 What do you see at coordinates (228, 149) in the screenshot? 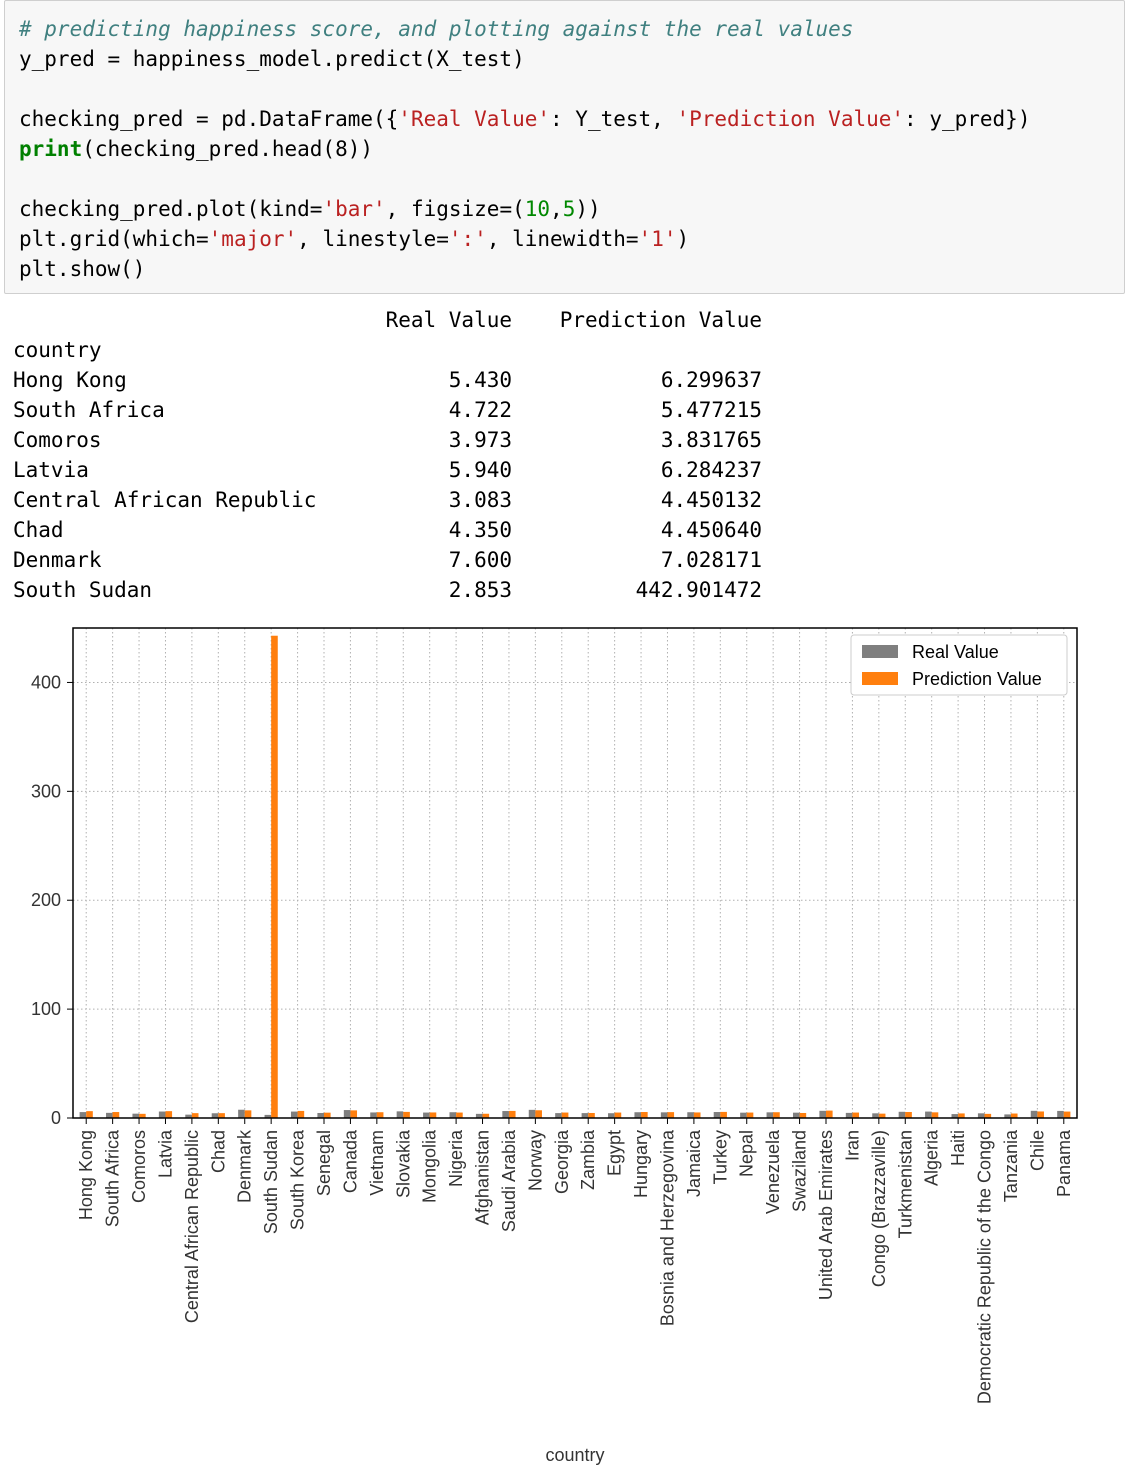
I see `code-token: (checking_pred.head(8))` at bounding box center [228, 149].